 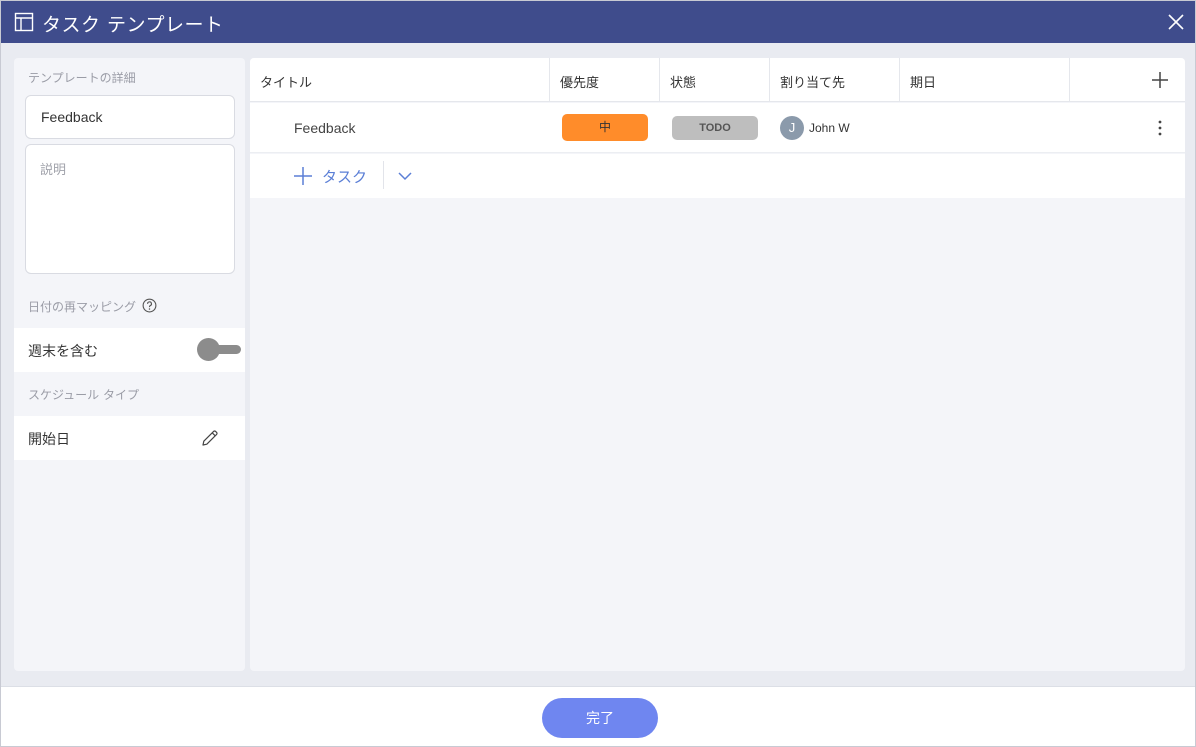 What do you see at coordinates (129, 350) in the screenshot?
I see `include-weekends-row: 週末を含む` at bounding box center [129, 350].